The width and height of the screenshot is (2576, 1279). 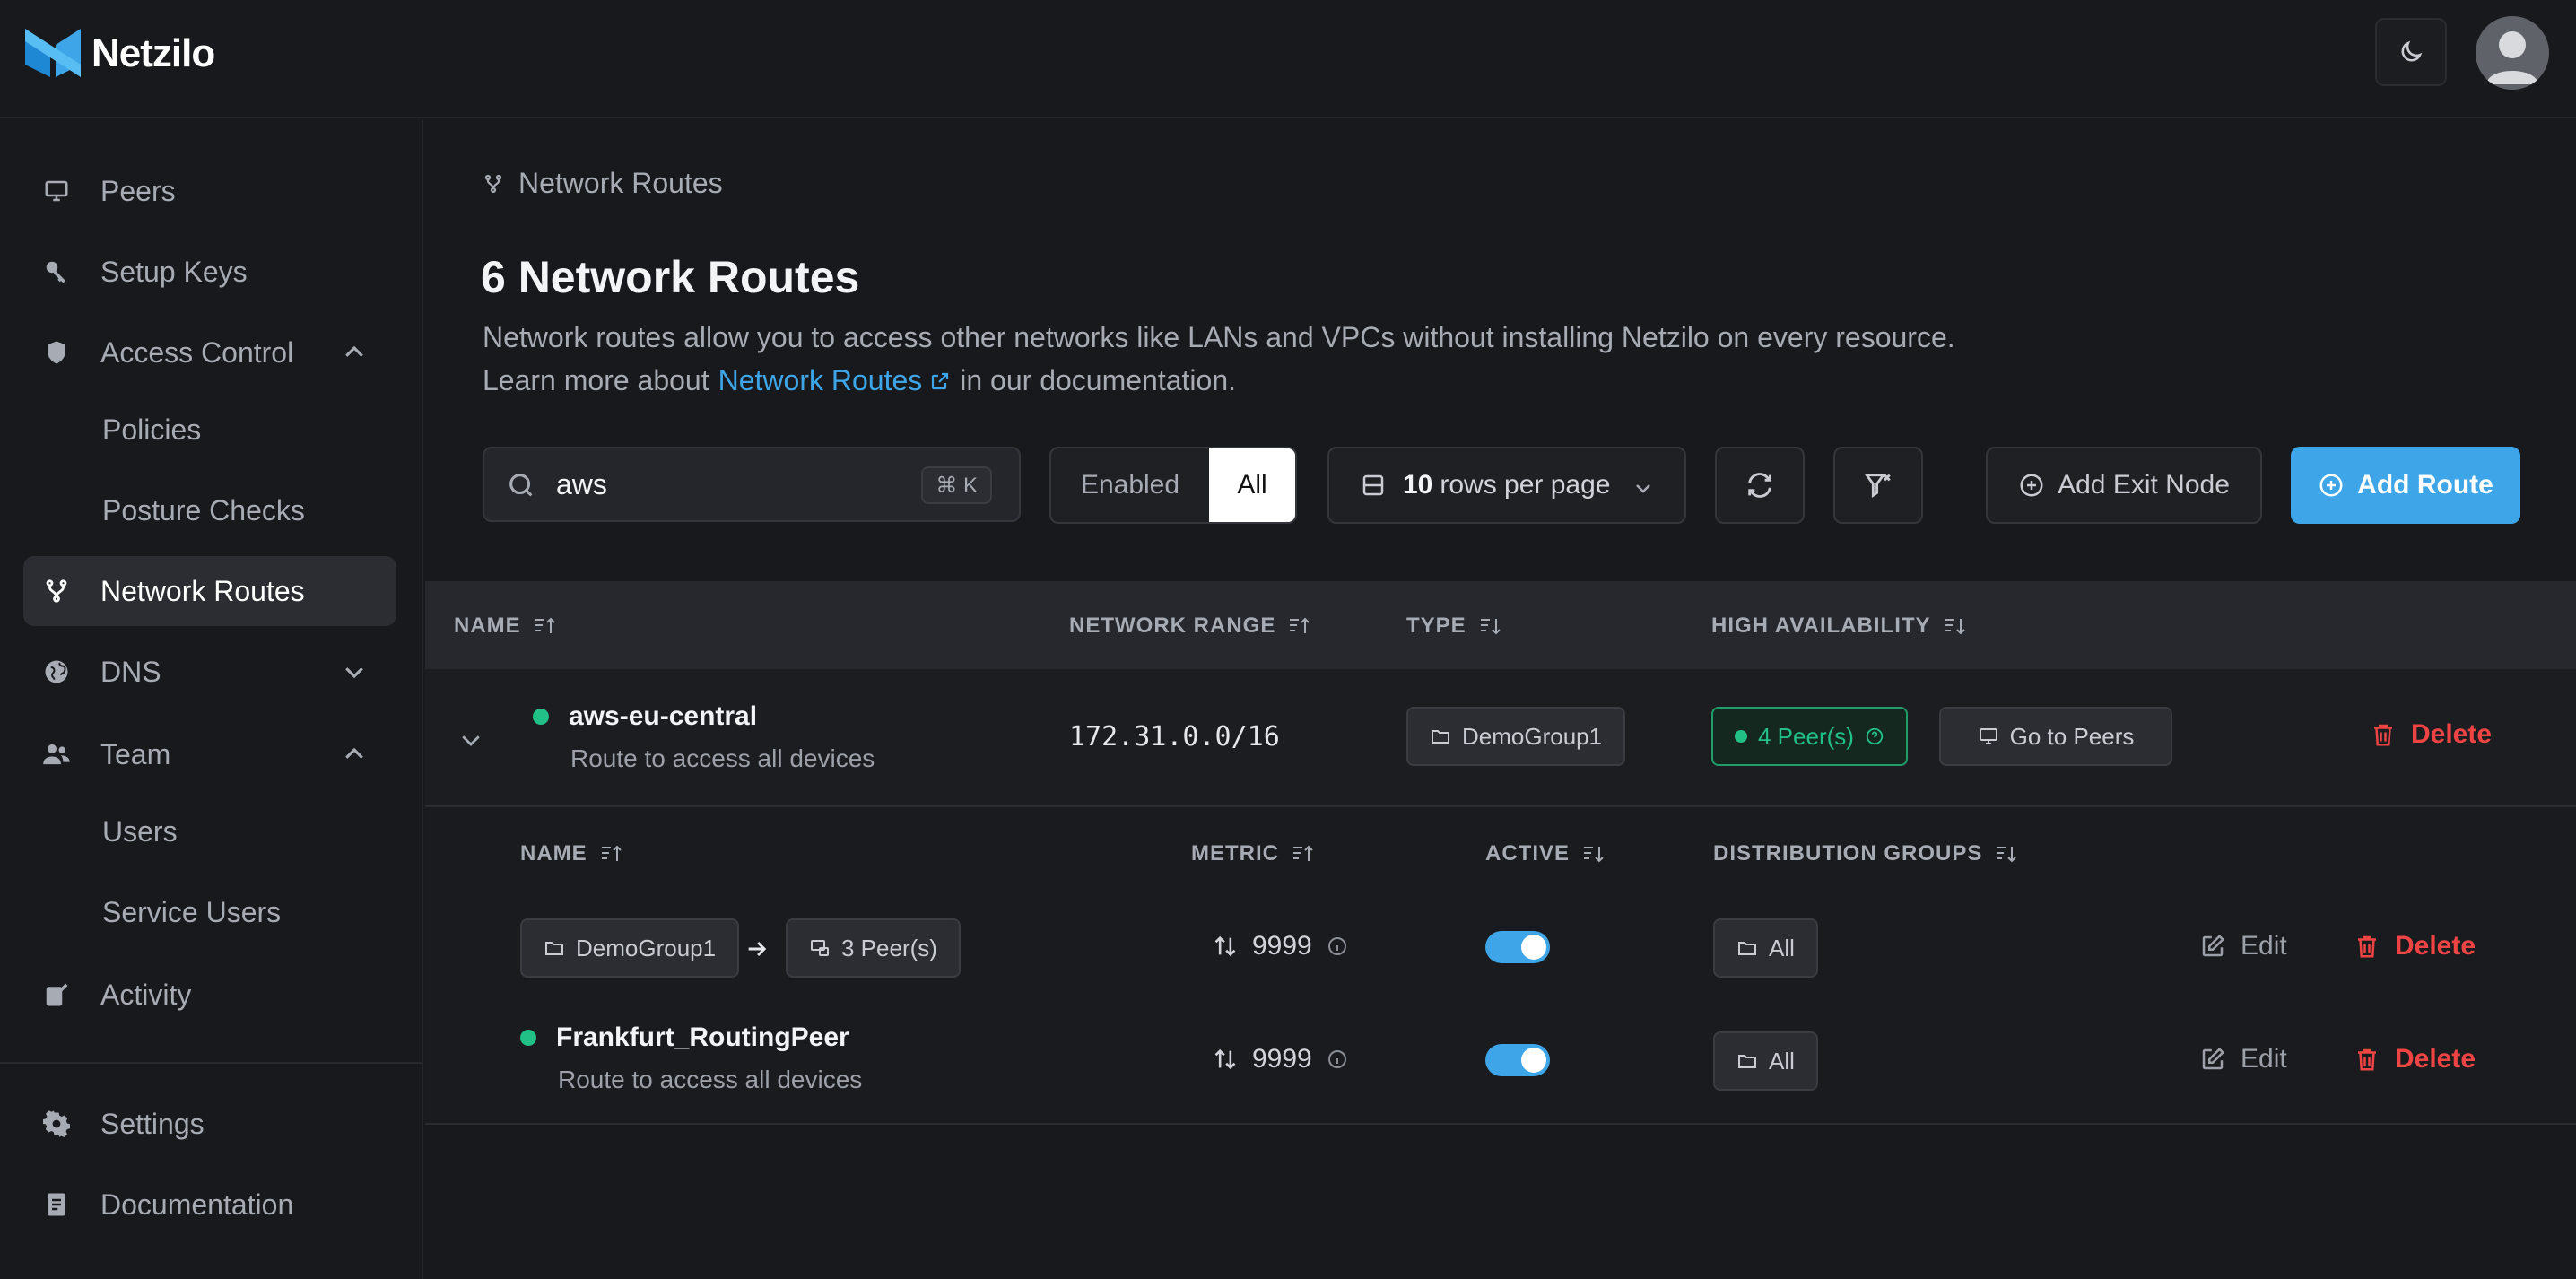 I want to click on user-avatar-icon, so click(x=2512, y=57).